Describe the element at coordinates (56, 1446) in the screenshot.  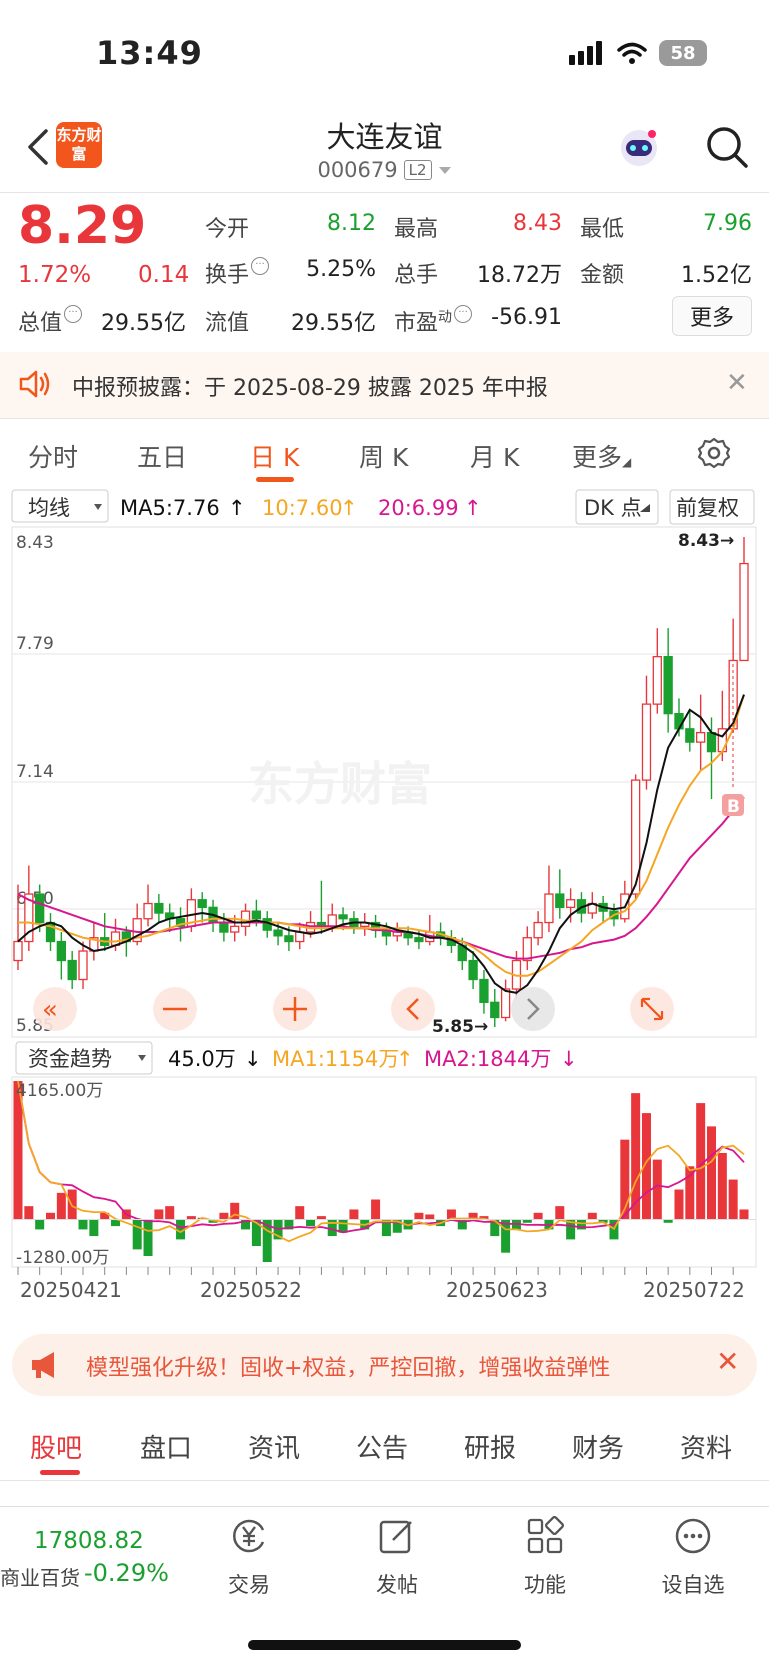
I see `tab-forum: 股吧` at that location.